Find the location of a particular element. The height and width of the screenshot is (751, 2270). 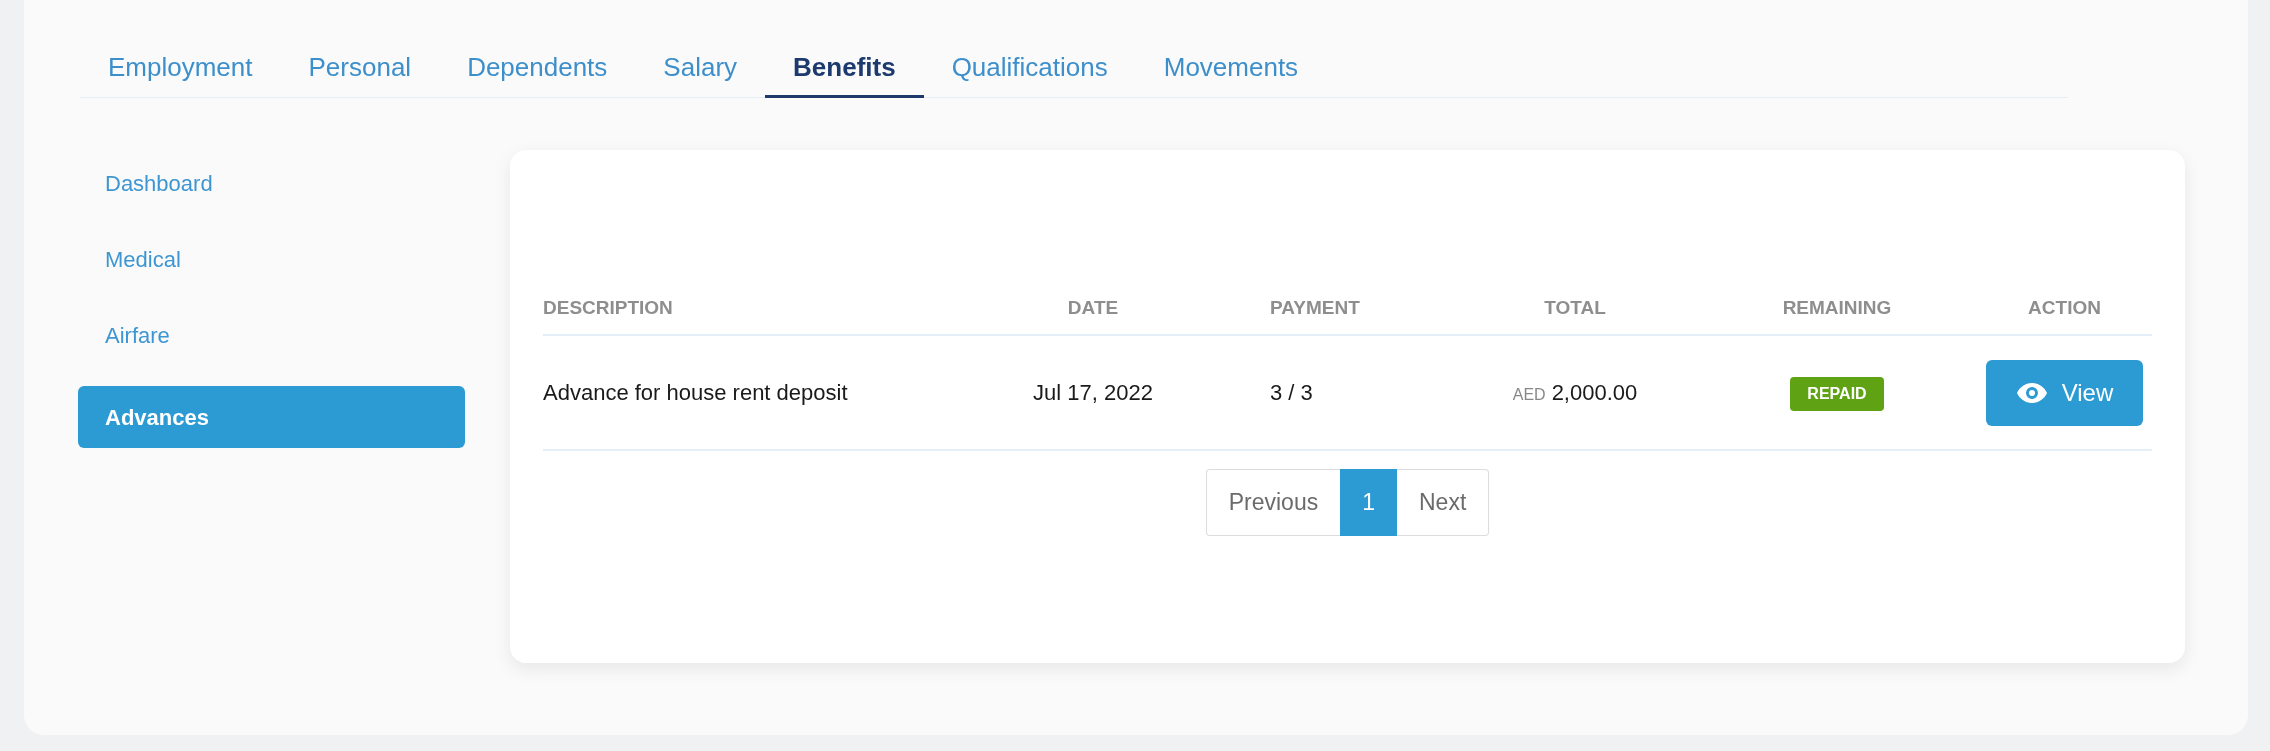

tab: Personal is located at coordinates (360, 69).